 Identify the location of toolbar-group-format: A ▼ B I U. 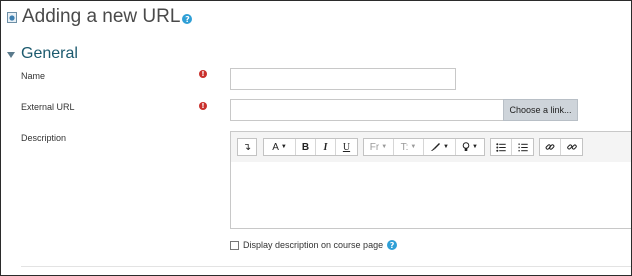
(310, 147).